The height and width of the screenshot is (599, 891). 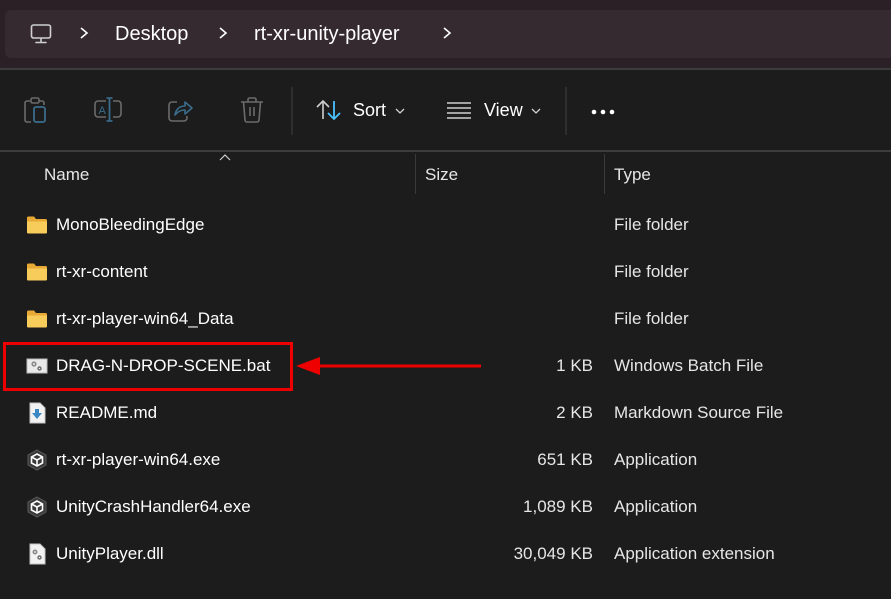 What do you see at coordinates (565, 459) in the screenshot?
I see `file-size: 651 KB` at bounding box center [565, 459].